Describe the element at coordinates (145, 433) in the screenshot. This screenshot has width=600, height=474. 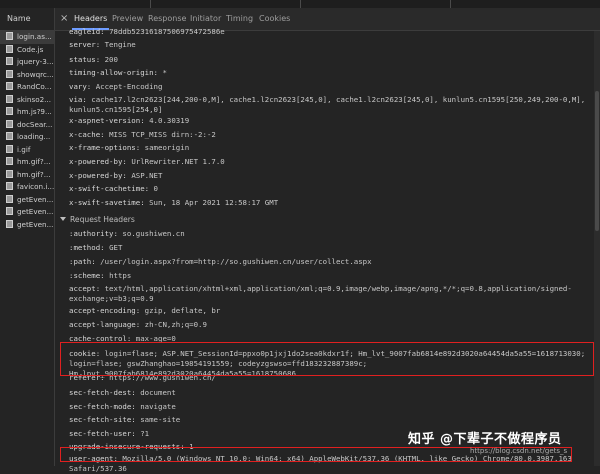
I see `header-value: ?1` at that location.